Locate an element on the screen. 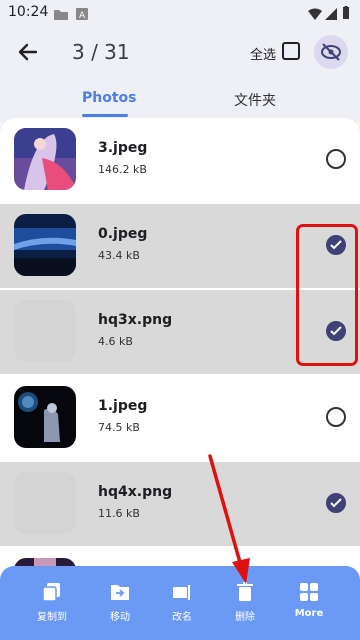 The image size is (360, 640). a-icon: A is located at coordinates (82, 14).